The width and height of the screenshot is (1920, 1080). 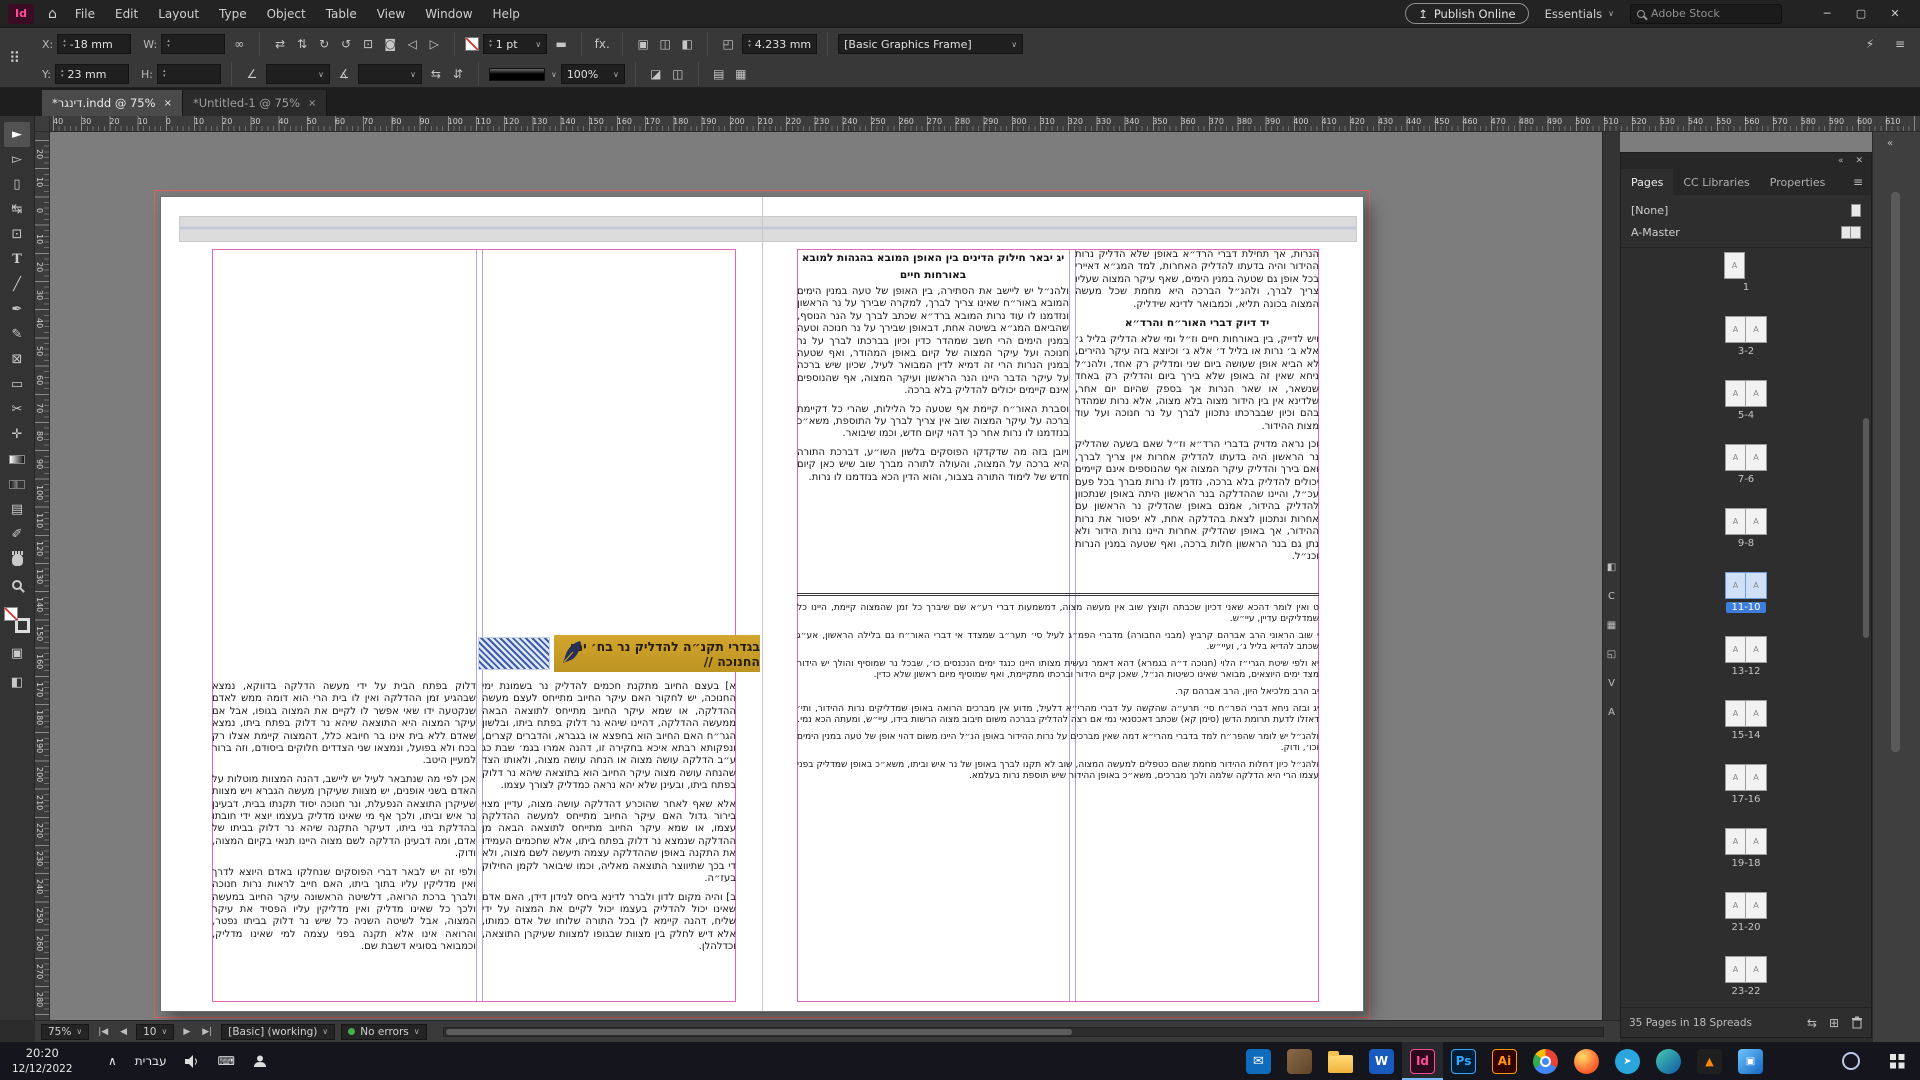 What do you see at coordinates (1299, 1061) in the screenshot?
I see `taskbar-utility` at bounding box center [1299, 1061].